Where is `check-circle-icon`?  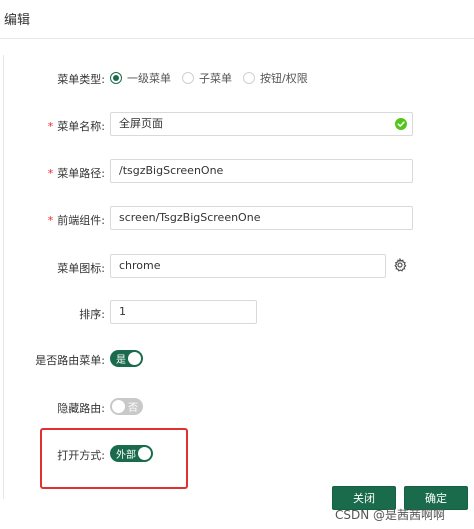 check-circle-icon is located at coordinates (401, 124).